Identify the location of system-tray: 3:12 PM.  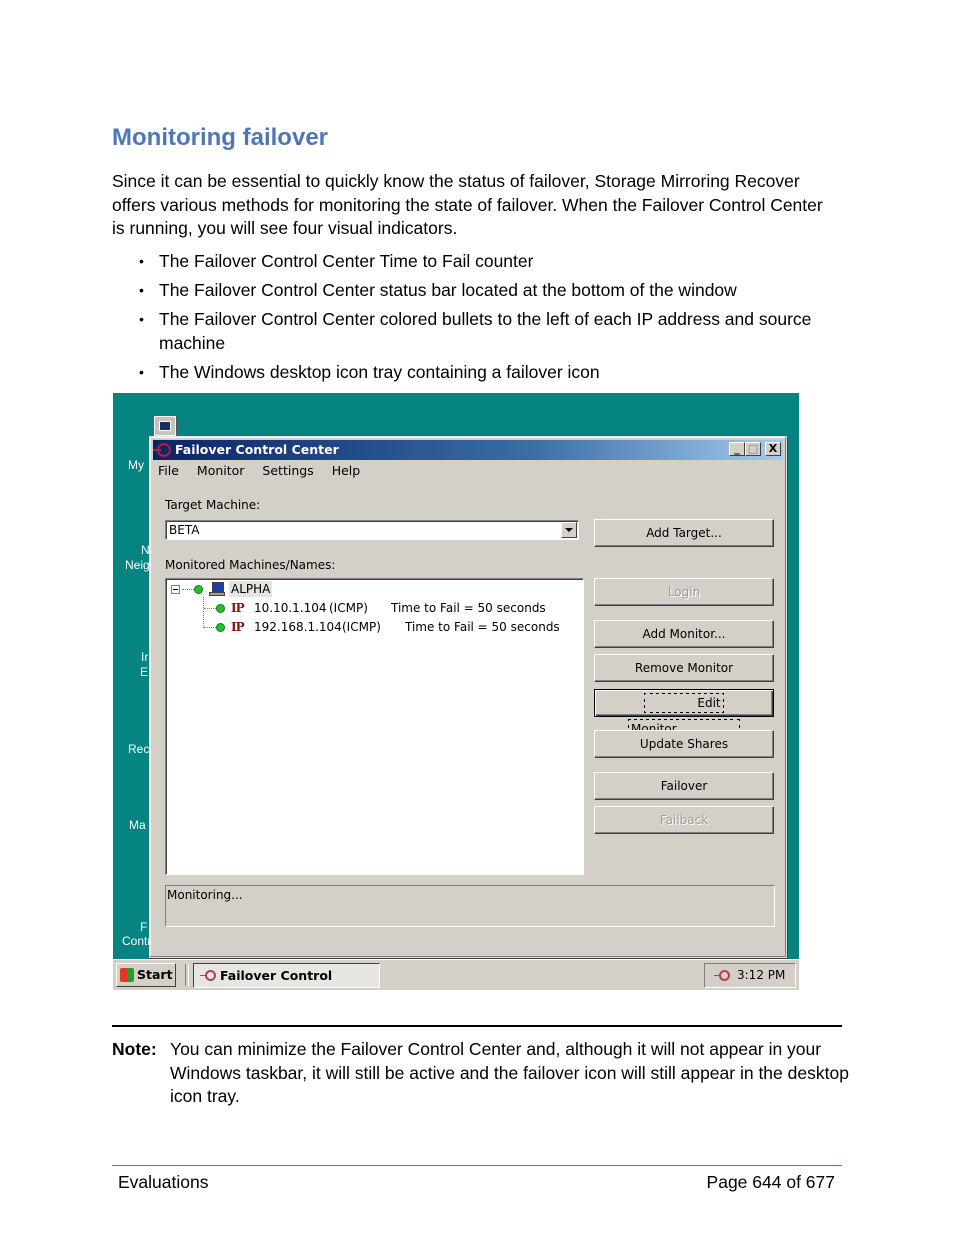
(750, 975).